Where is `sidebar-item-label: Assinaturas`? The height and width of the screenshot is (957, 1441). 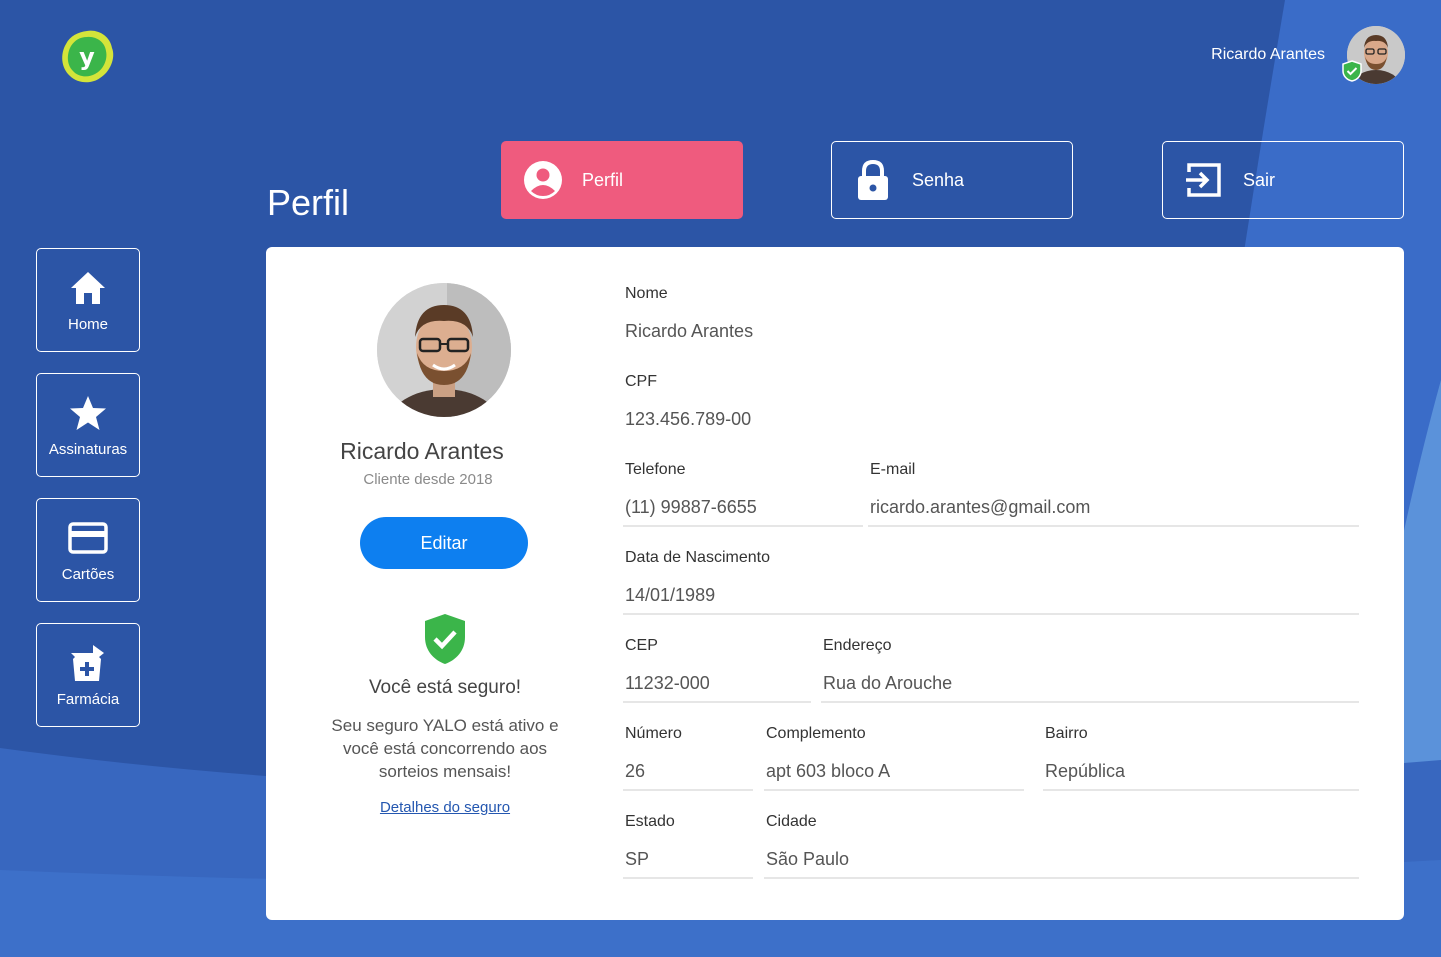
sidebar-item-label: Assinaturas is located at coordinates (88, 449).